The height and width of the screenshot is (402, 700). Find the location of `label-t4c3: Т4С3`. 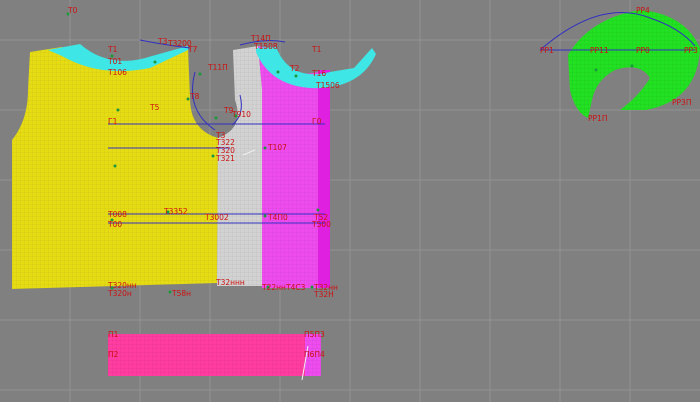

label-t4c3: Т4С3 is located at coordinates (295, 287).